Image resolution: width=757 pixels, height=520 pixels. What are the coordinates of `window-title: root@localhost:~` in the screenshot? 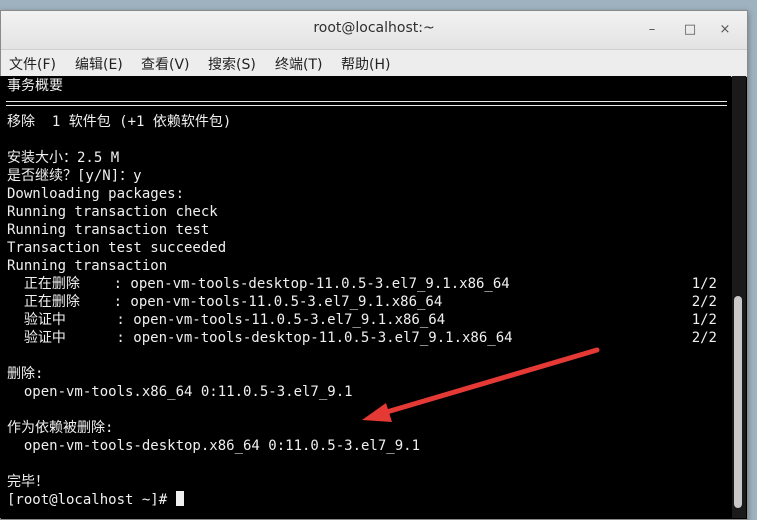 It's located at (374, 28).